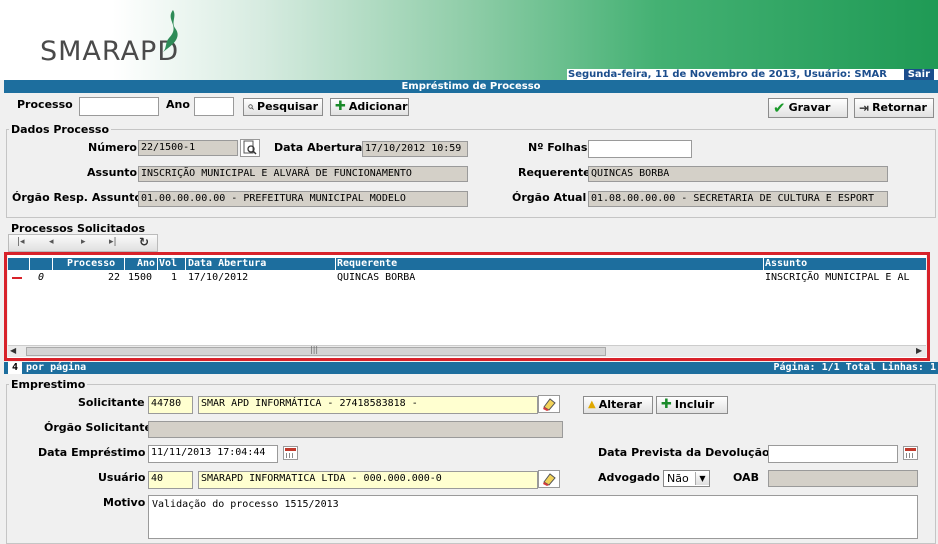  I want to click on data-emprestimo-input: 11/11/2013 17:04:44, so click(213, 454).